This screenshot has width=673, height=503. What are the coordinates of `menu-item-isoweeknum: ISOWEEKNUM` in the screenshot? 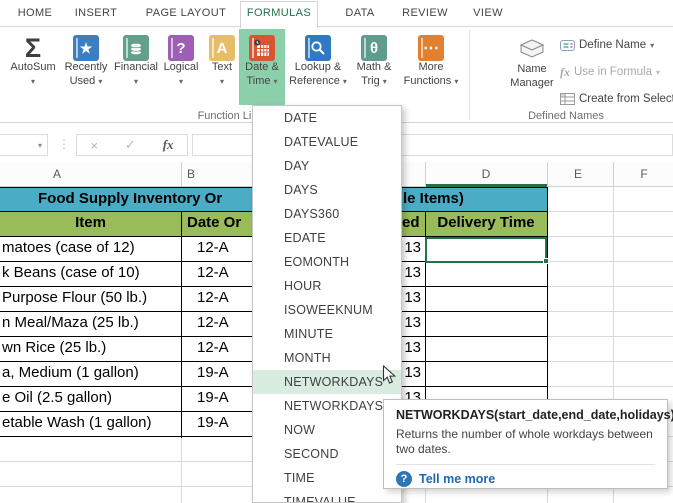 It's located at (327, 310).